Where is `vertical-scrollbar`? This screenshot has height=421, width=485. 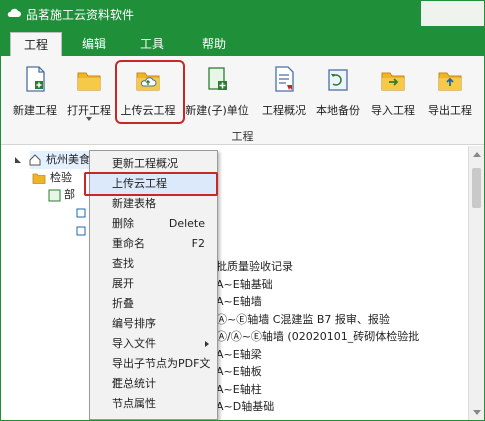
vertical-scrollbar is located at coordinates (476, 283).